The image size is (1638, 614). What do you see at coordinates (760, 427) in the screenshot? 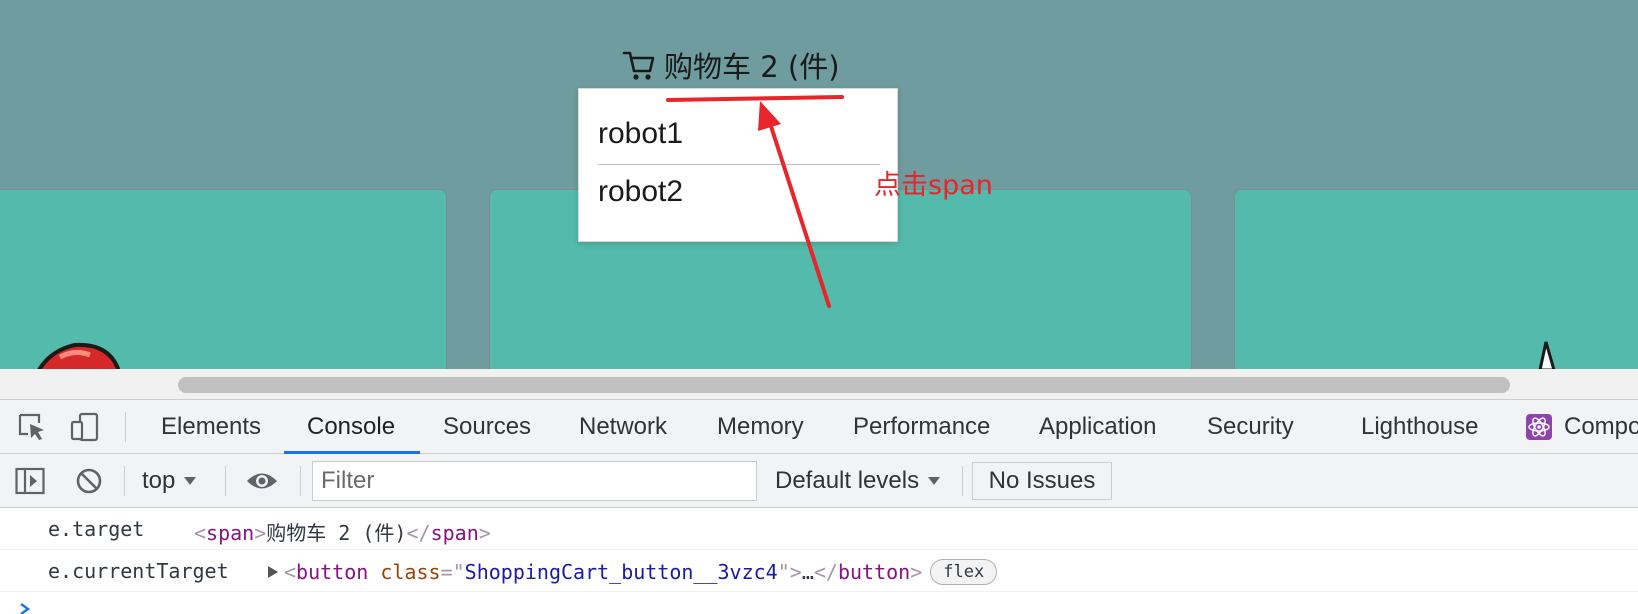
I see `tab-memory: Memory` at bounding box center [760, 427].